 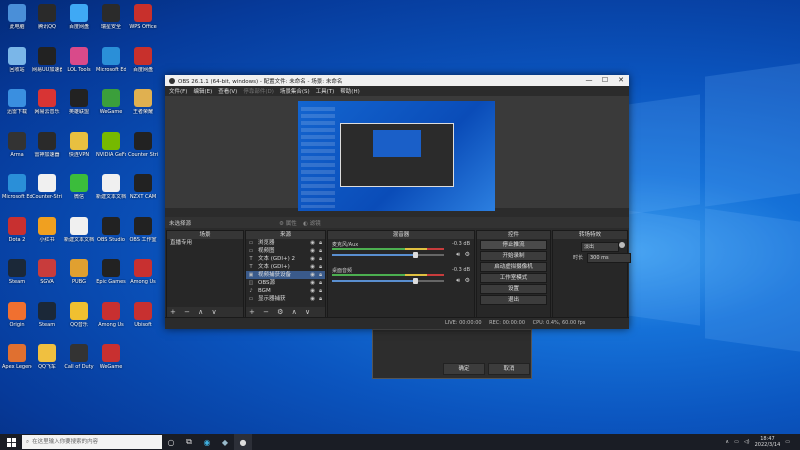 What do you see at coordinates (79, 272) in the screenshot?
I see `desktop-icon: PUBG` at bounding box center [79, 272].